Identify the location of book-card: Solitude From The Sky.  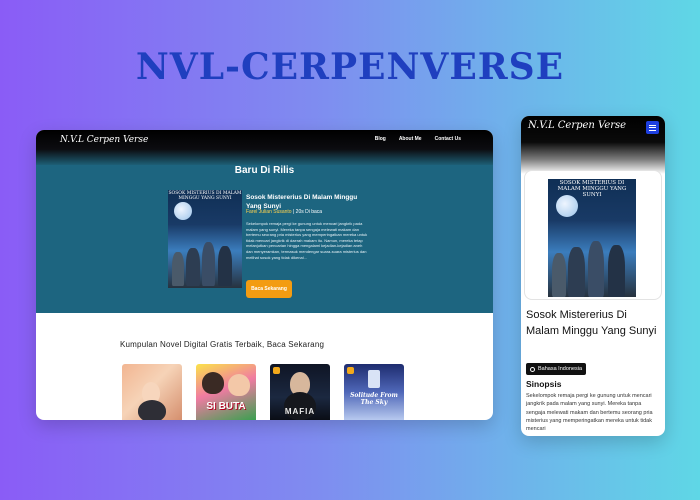
(374, 392).